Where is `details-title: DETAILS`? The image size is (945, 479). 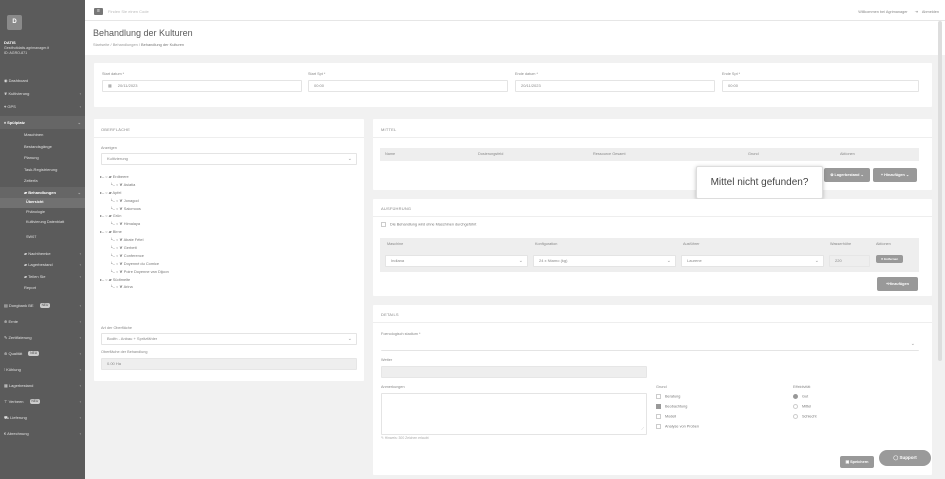 details-title: DETAILS is located at coordinates (390, 314).